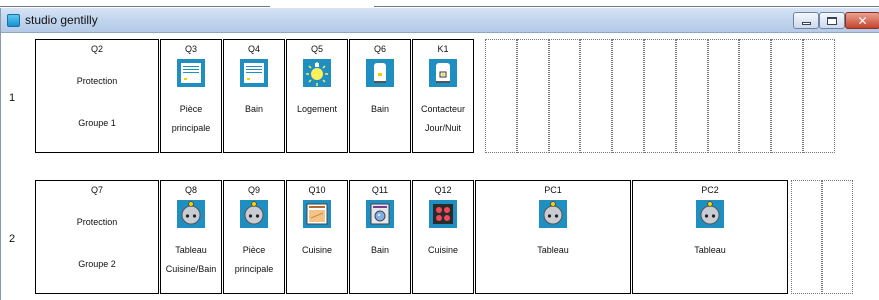  Describe the element at coordinates (380, 237) in the screenshot. I see `module-cell: Q11 Bain` at that location.